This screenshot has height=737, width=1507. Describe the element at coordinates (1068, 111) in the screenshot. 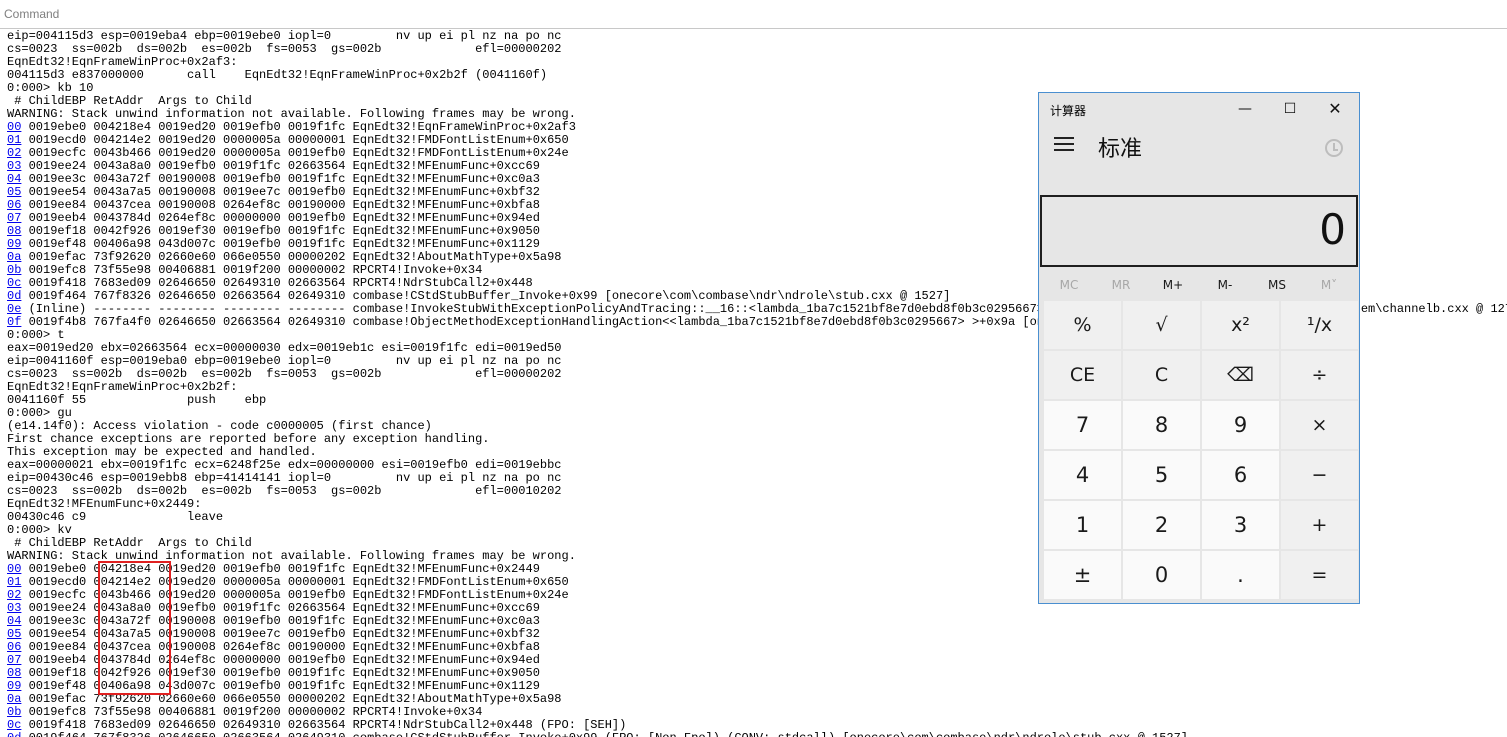

I see `calculator-title: 计算器` at that location.